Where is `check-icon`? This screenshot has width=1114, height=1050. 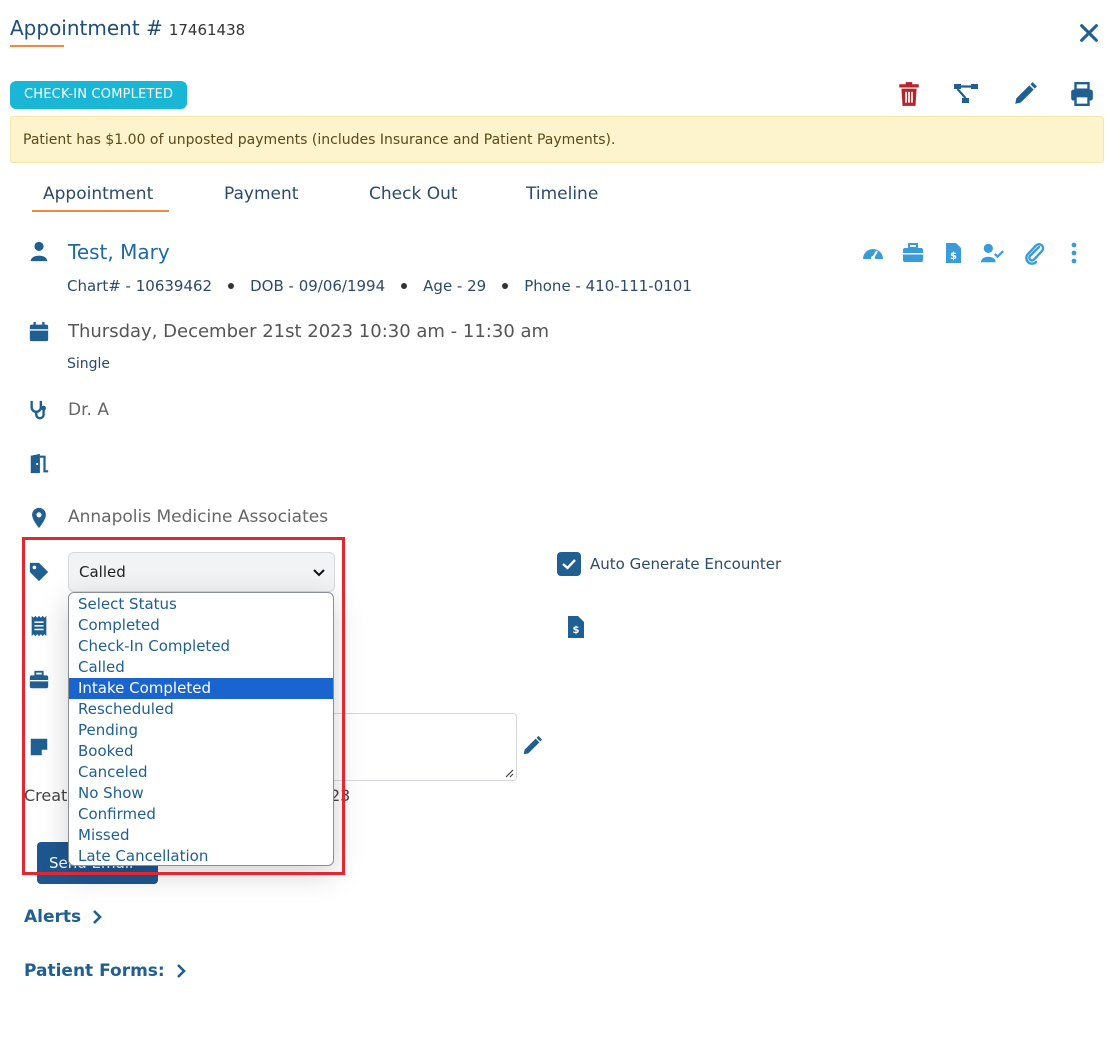
check-icon is located at coordinates (569, 564).